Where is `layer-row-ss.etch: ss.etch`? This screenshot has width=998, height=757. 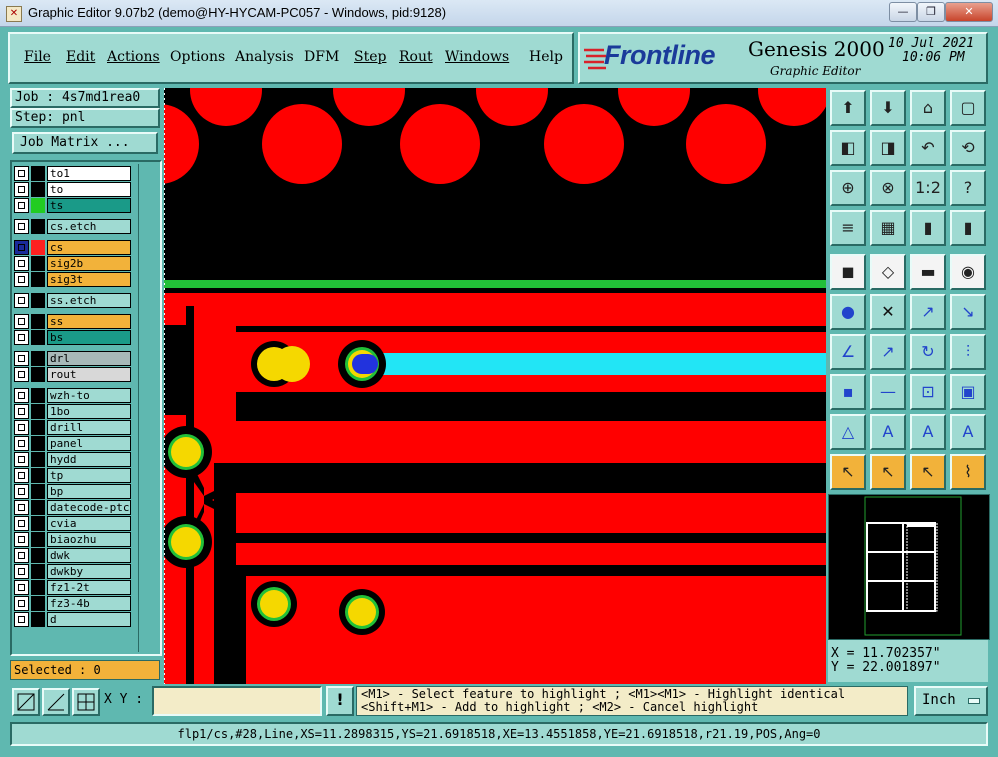 layer-row-ss.etch: ss.etch is located at coordinates (73, 300).